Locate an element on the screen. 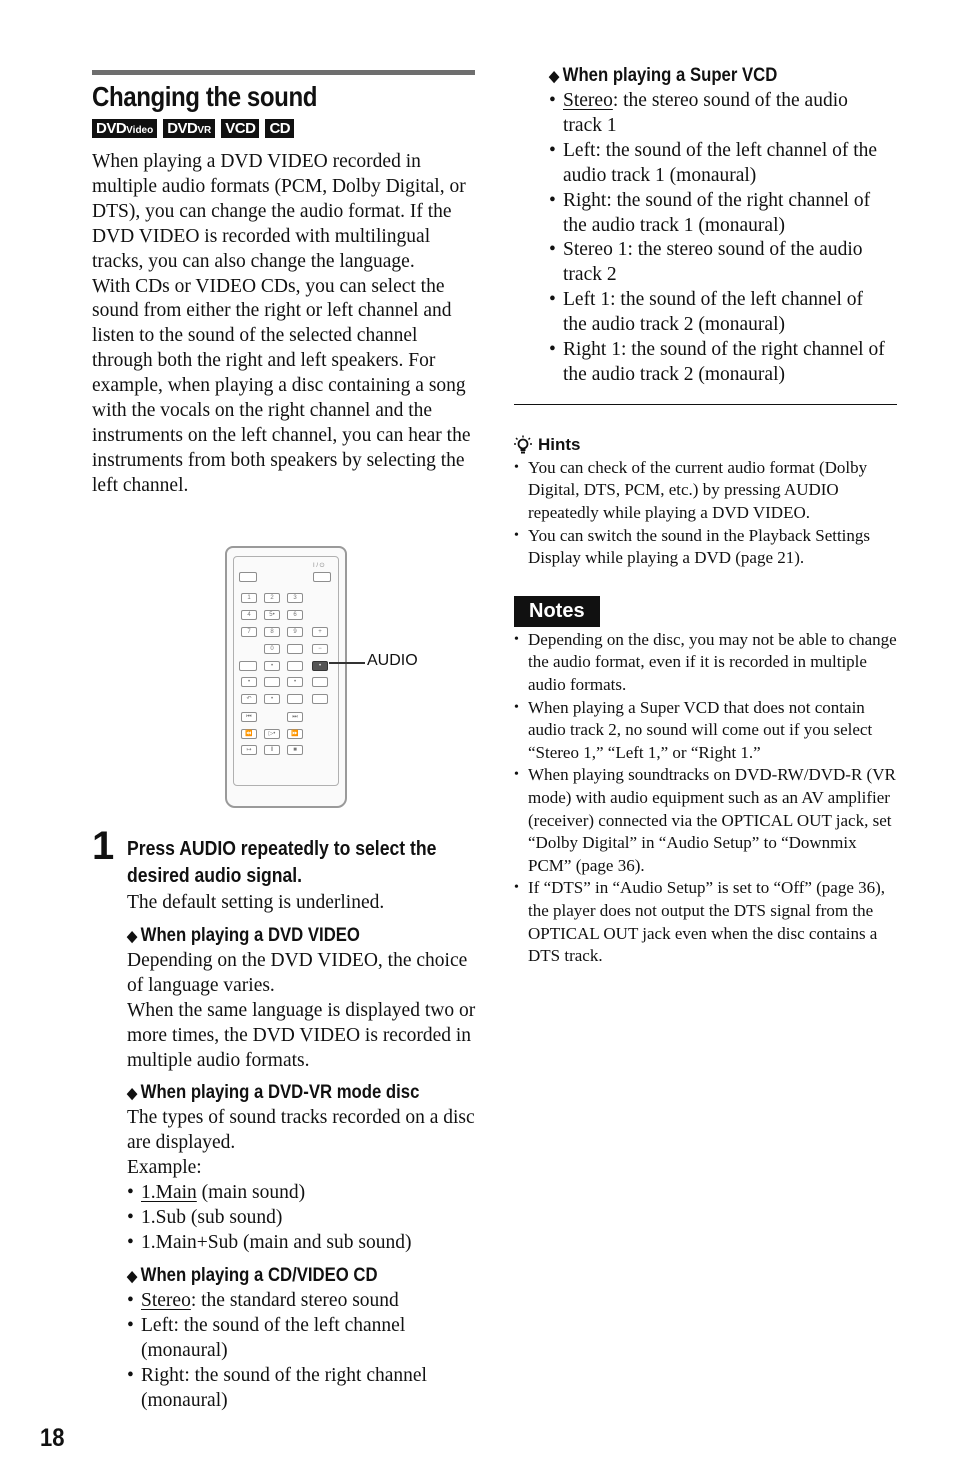 This screenshot has height=1483, width=954. remote-button-6: 6 is located at coordinates (295, 615).